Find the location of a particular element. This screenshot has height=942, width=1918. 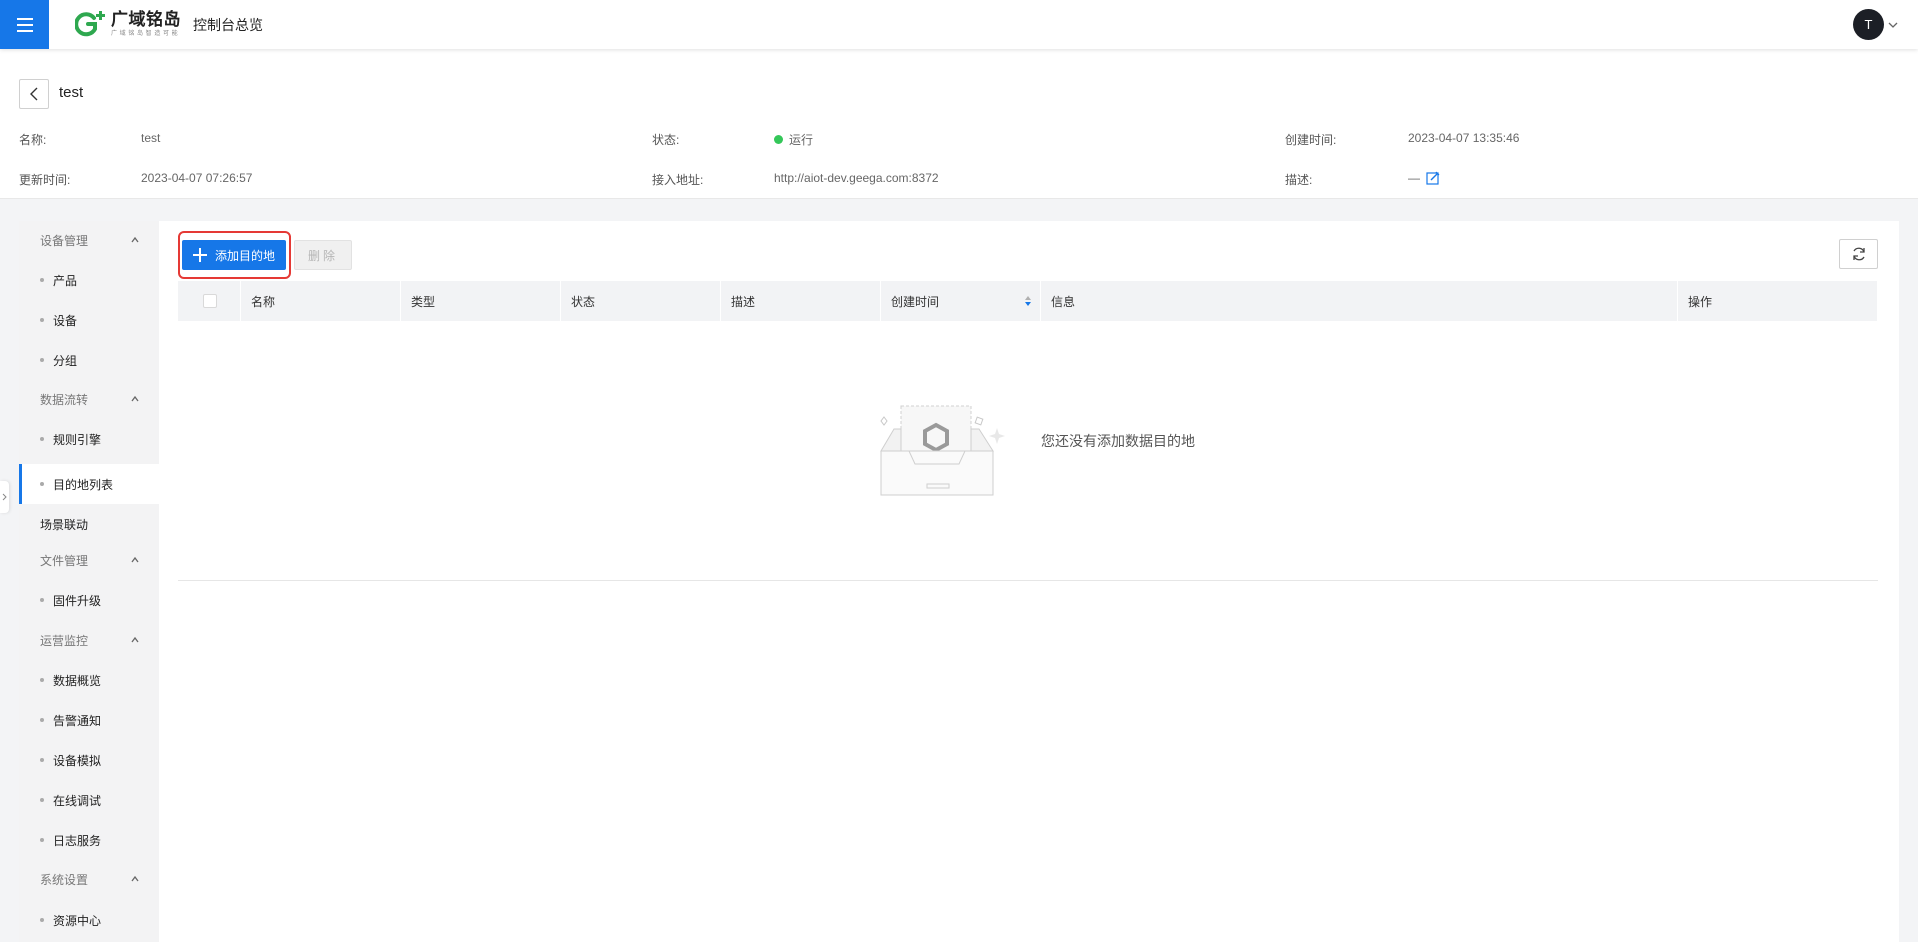

sidebar-item-label: 分组 is located at coordinates (65, 360).